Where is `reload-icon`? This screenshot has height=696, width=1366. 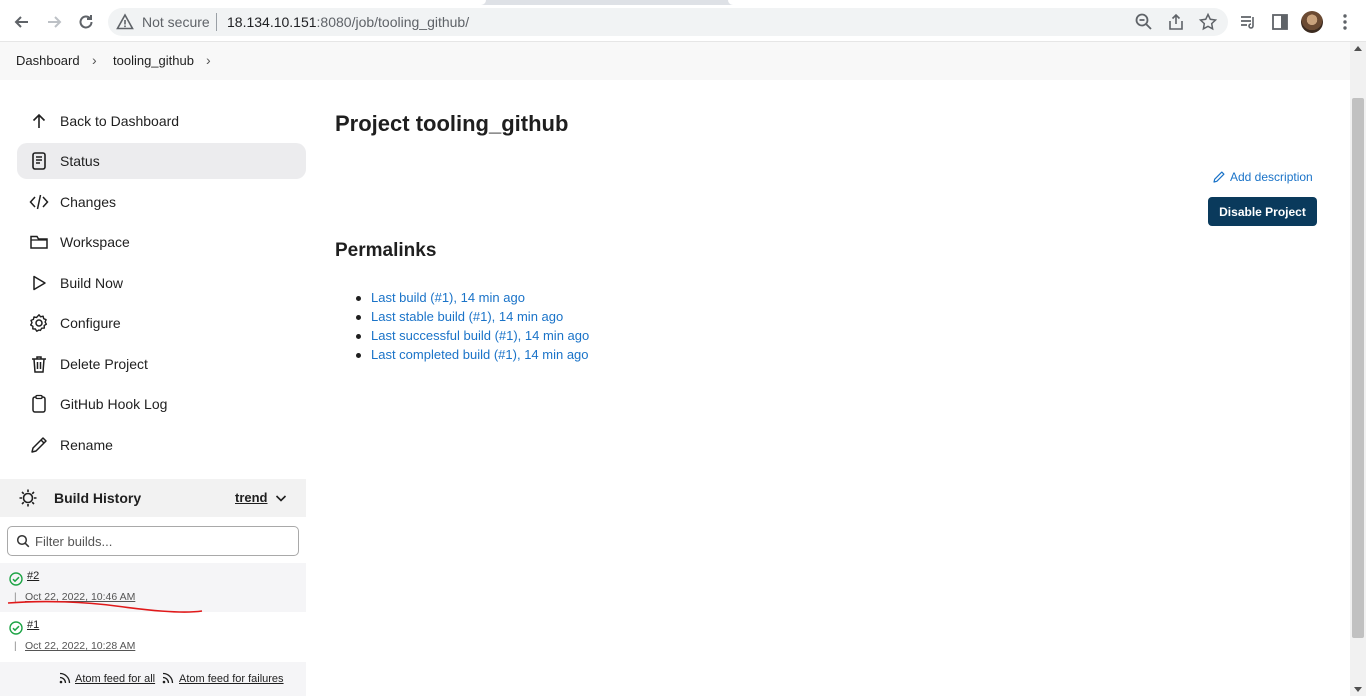 reload-icon is located at coordinates (86, 22).